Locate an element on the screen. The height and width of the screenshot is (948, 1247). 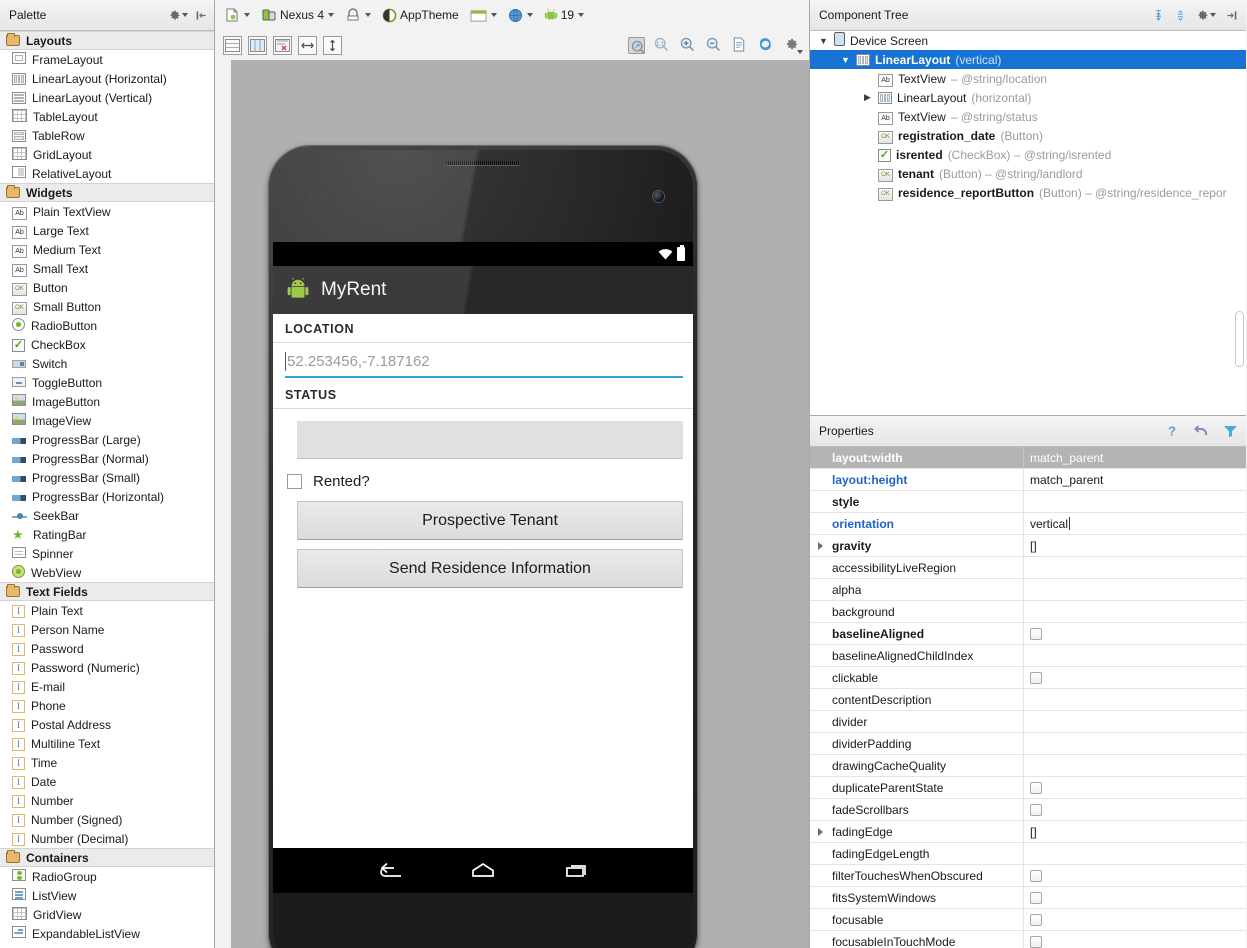
theme-chooser-button: AppTheme is located at coordinates (420, 15).